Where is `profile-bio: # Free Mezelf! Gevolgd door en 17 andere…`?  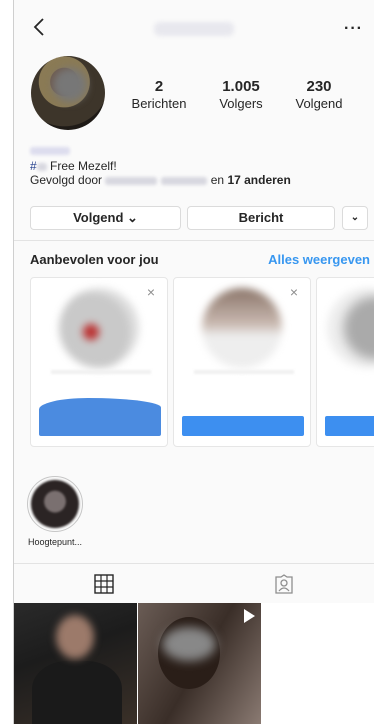
profile-bio: # Free Mezelf! Gevolgd door en 17 andere… is located at coordinates (160, 167).